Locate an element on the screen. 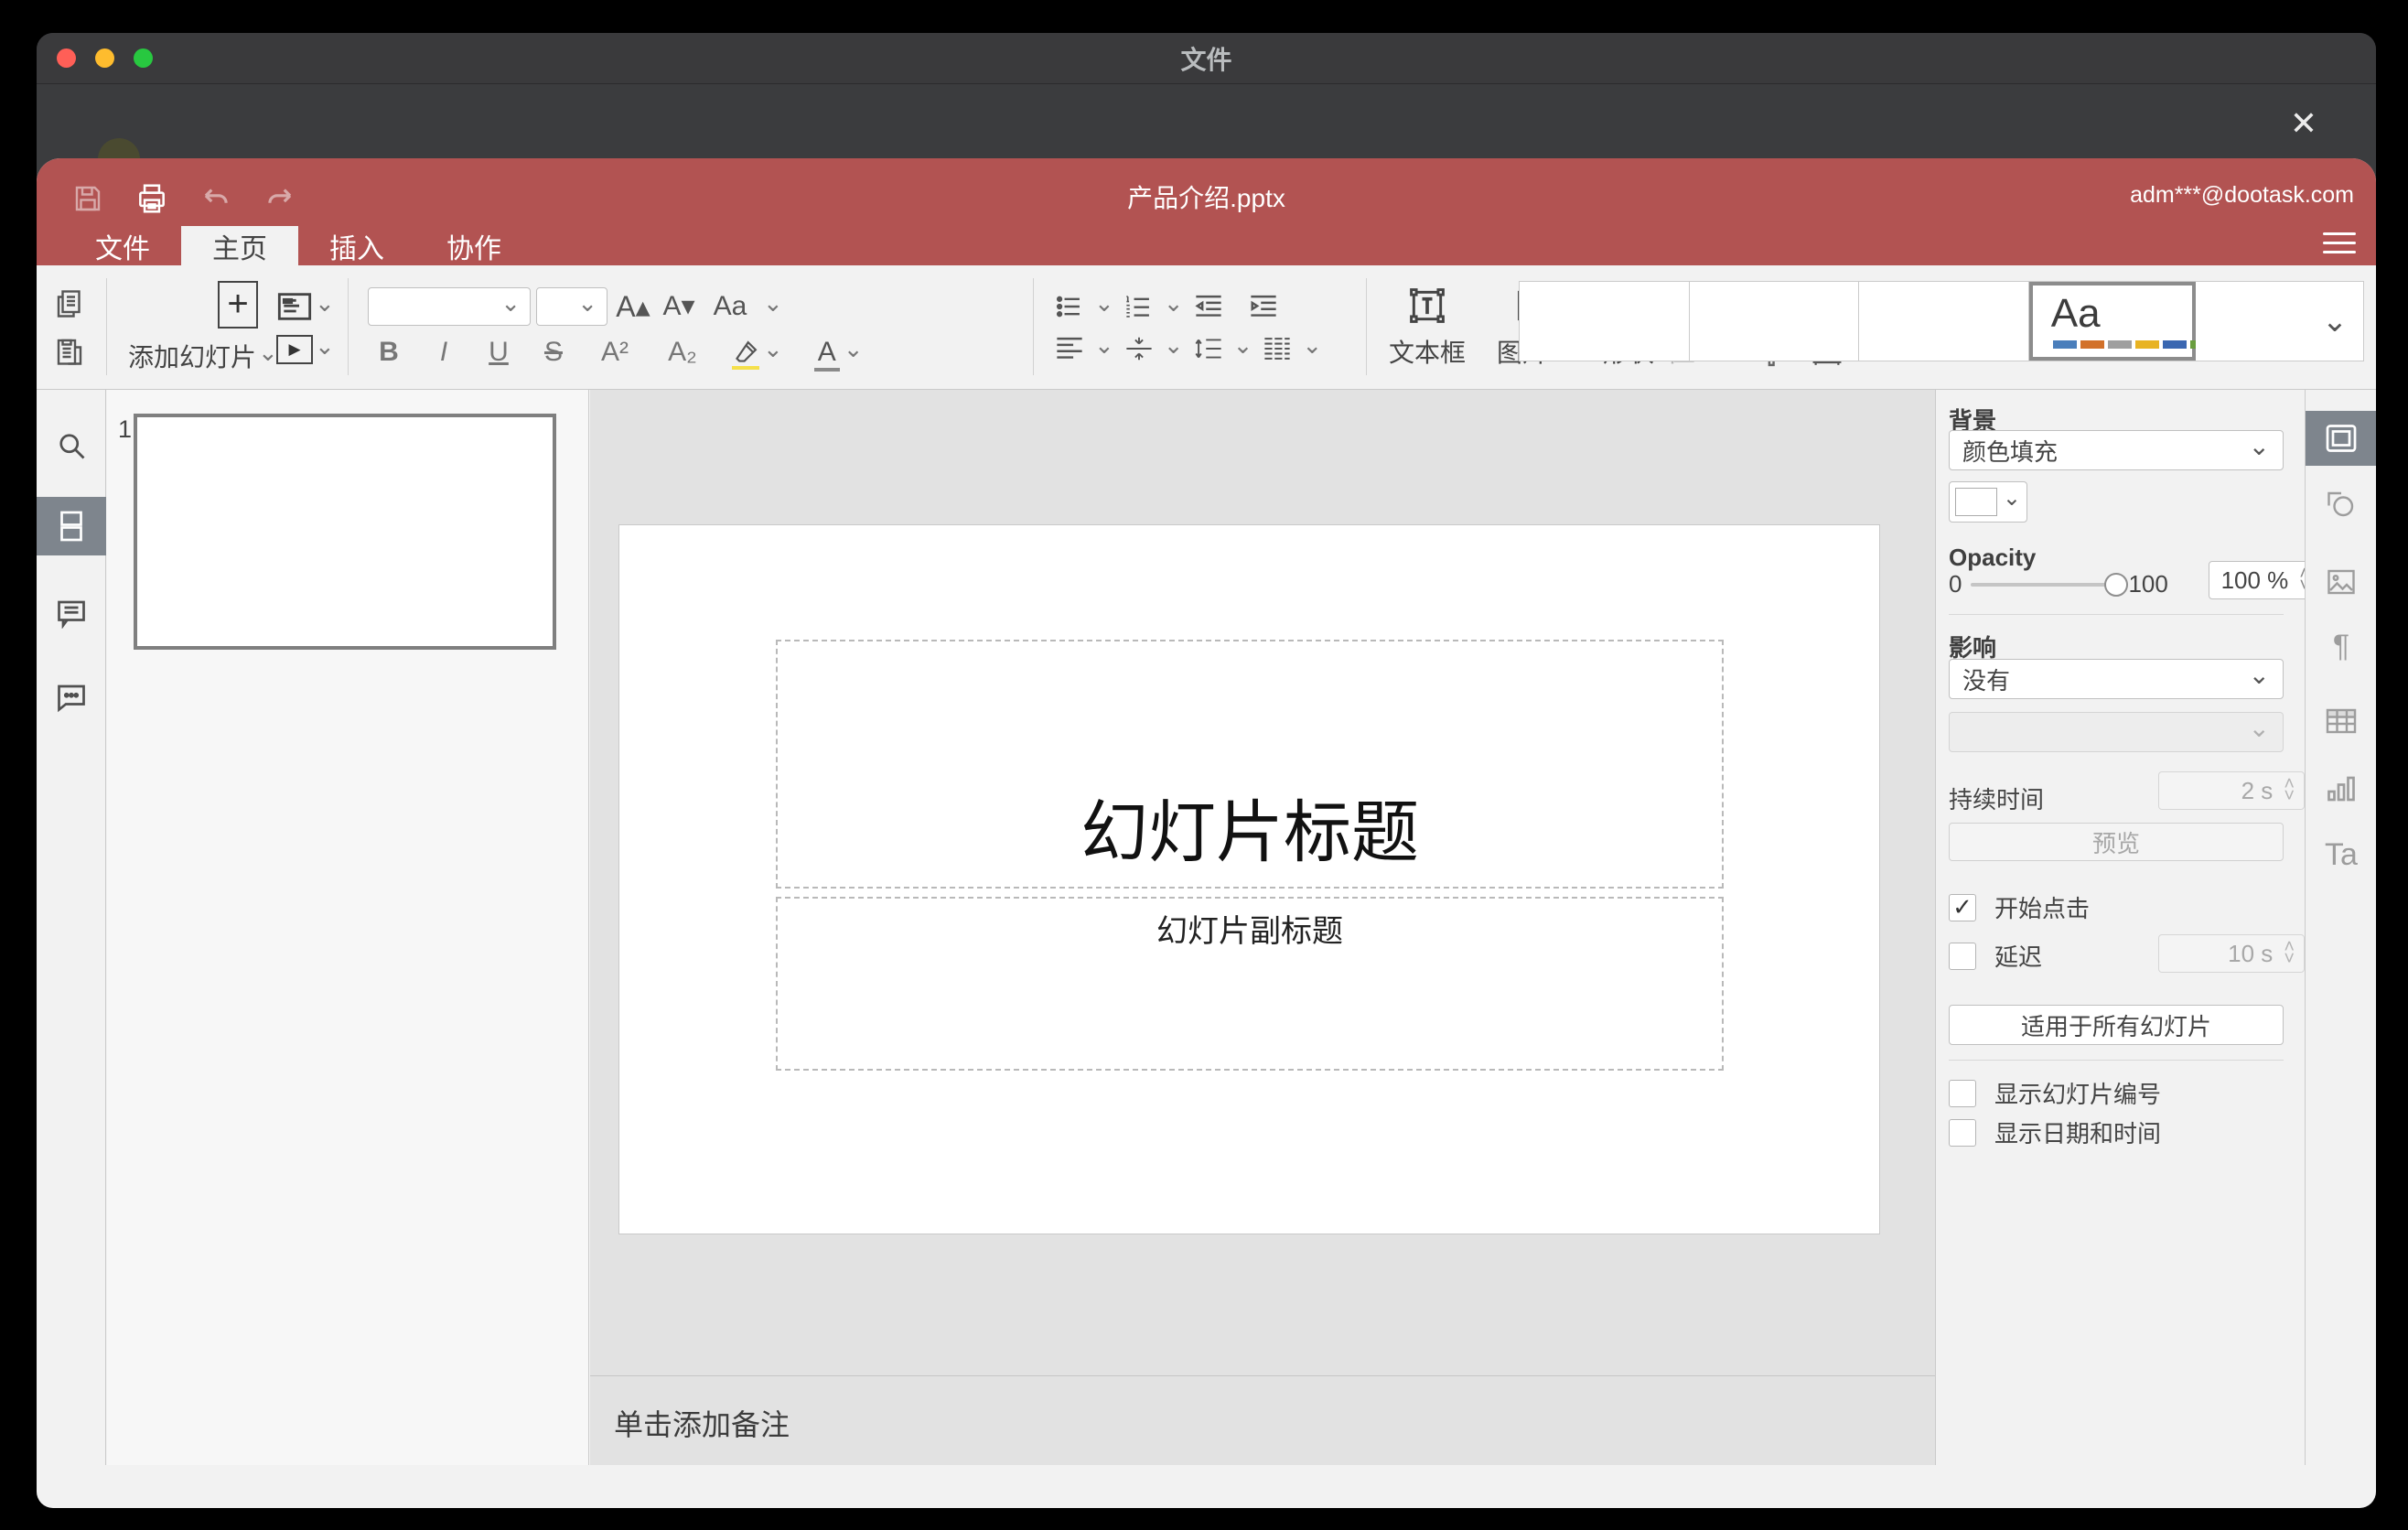 This screenshot has width=2408, height=1530. maximize-traffic-light is located at coordinates (143, 58).